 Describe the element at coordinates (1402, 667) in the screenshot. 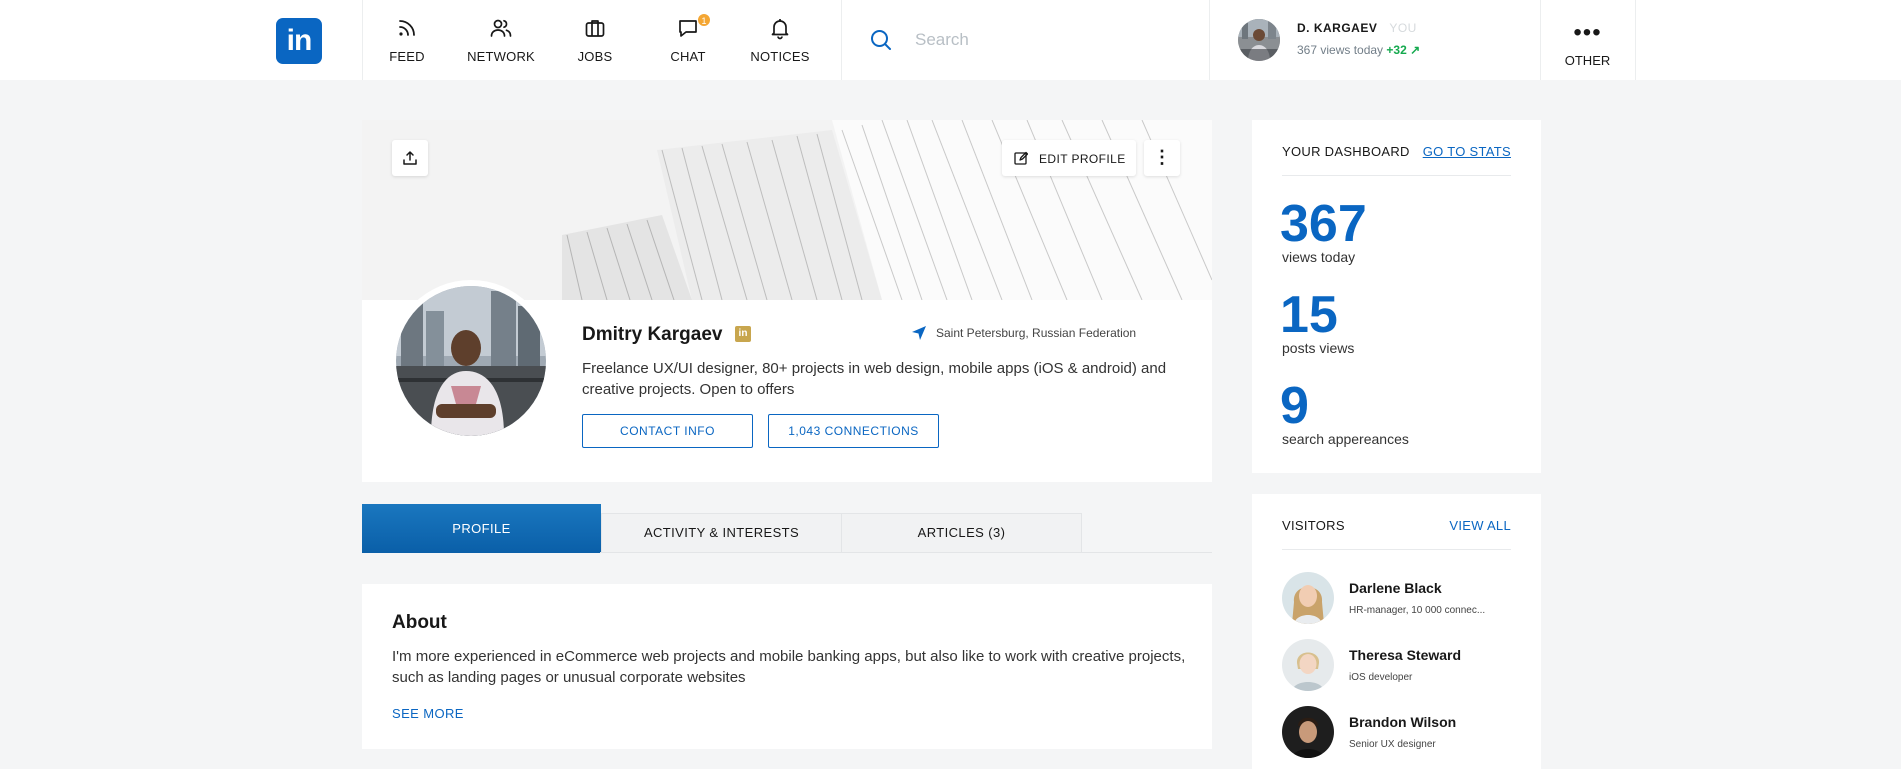

I see `visitor-item: Theresa Steward iOS developer` at that location.